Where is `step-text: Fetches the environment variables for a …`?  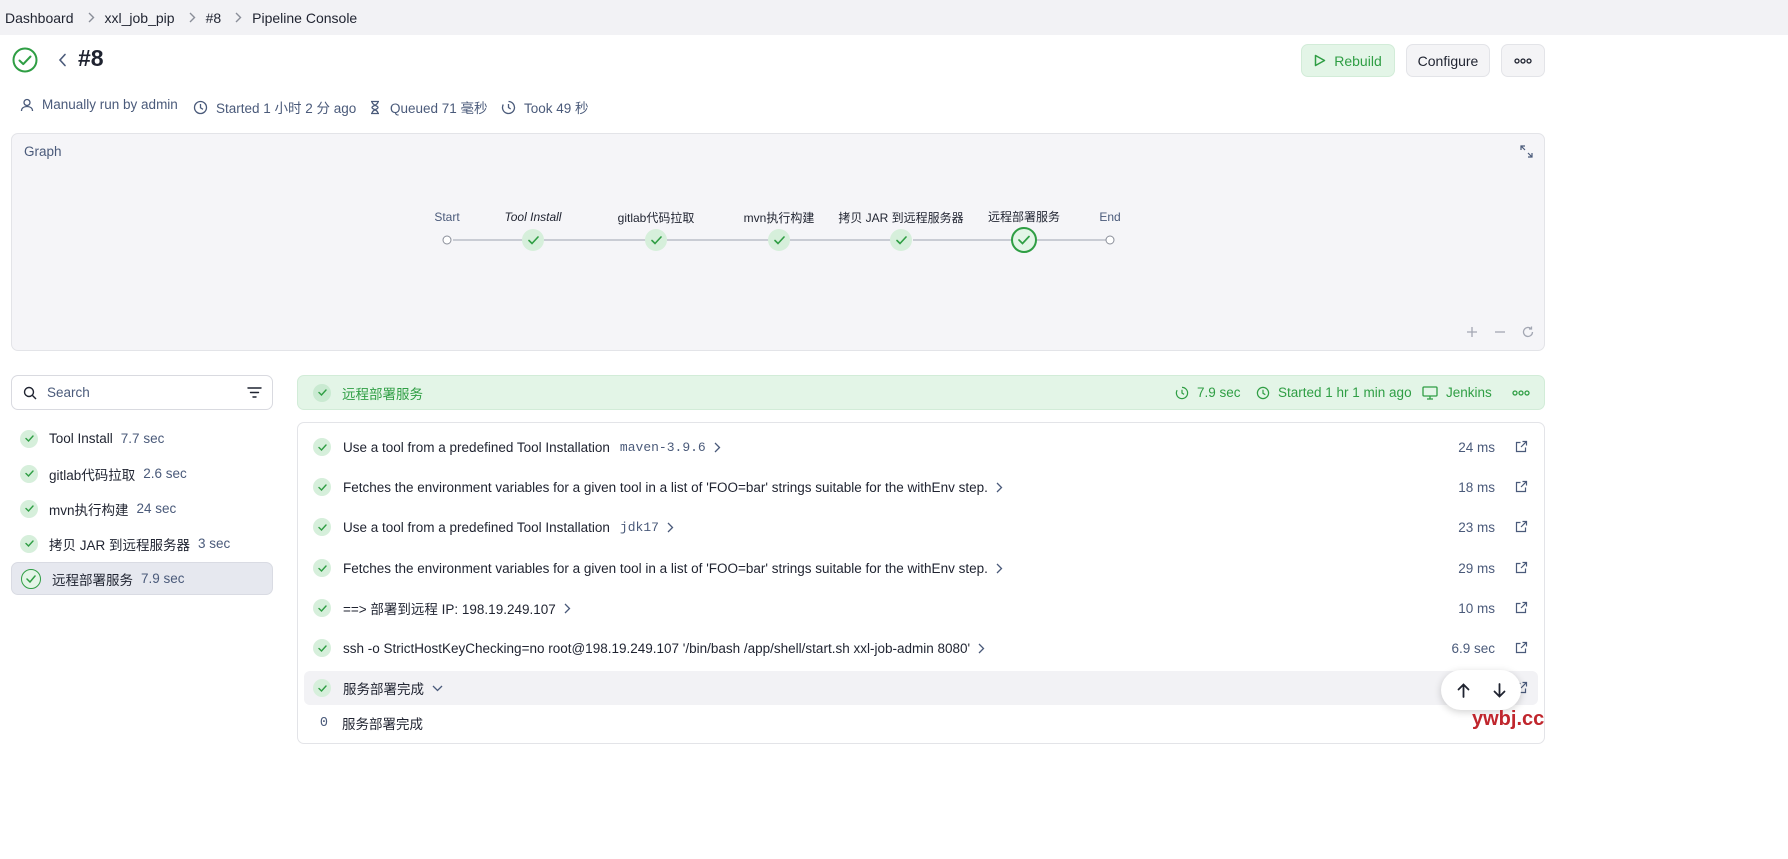 step-text: Fetches the environment variables for a … is located at coordinates (665, 568).